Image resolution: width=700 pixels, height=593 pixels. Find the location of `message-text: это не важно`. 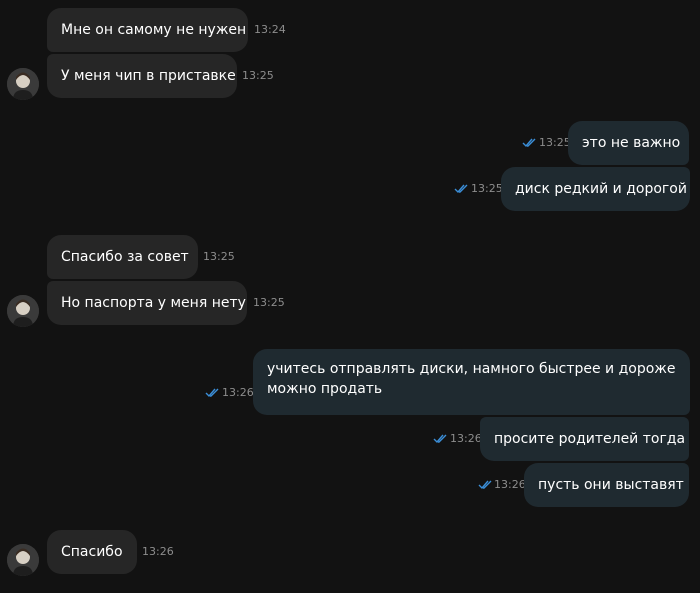

message-text: это не важно is located at coordinates (631, 143).